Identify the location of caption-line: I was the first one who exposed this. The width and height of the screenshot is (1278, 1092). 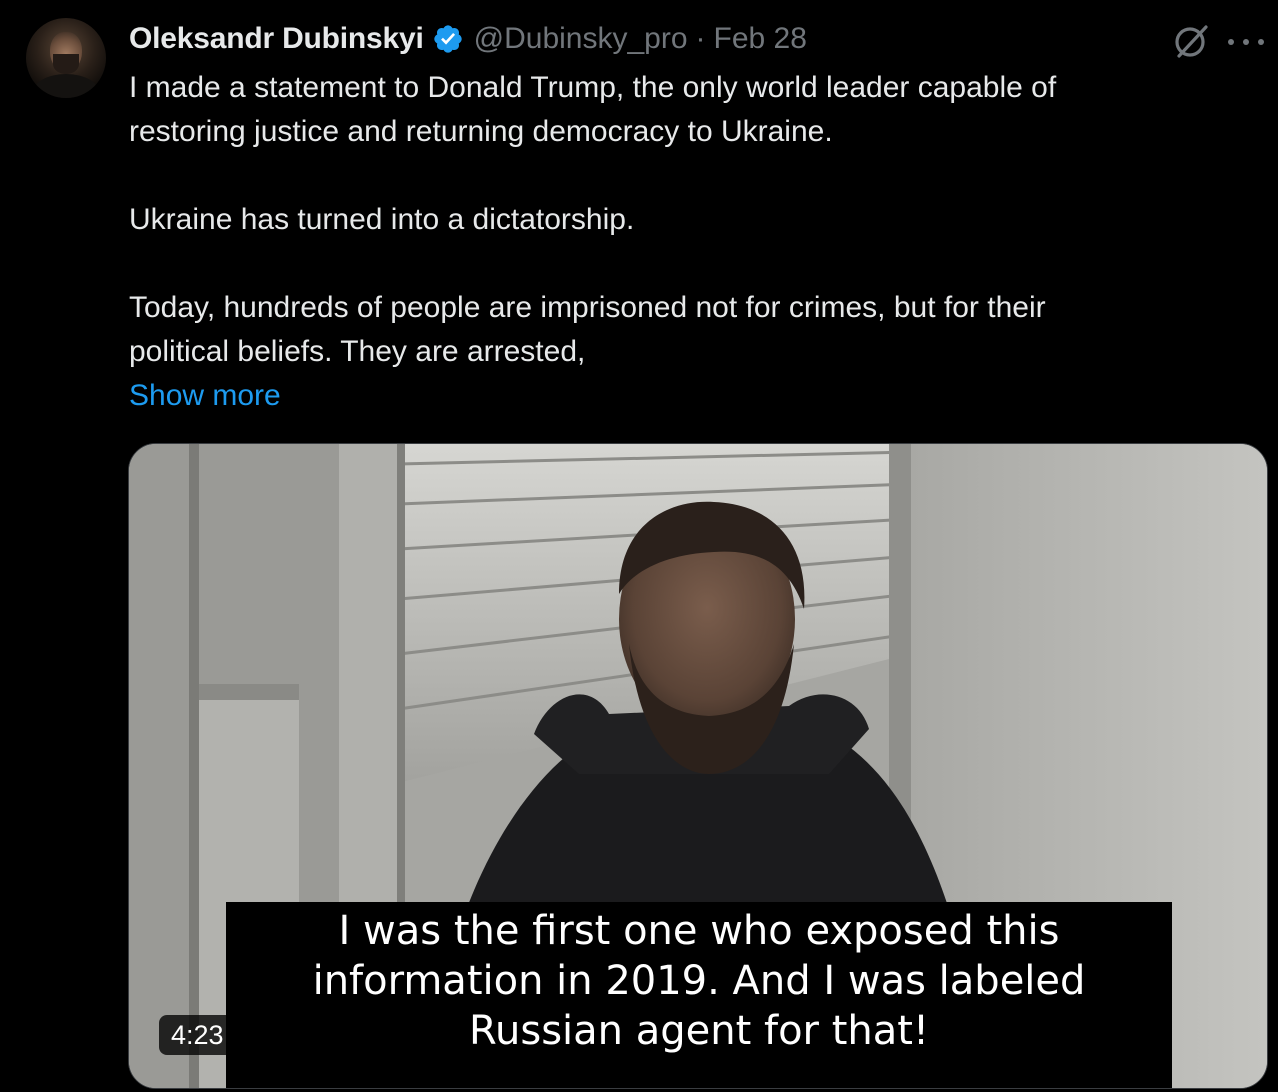
(699, 931).